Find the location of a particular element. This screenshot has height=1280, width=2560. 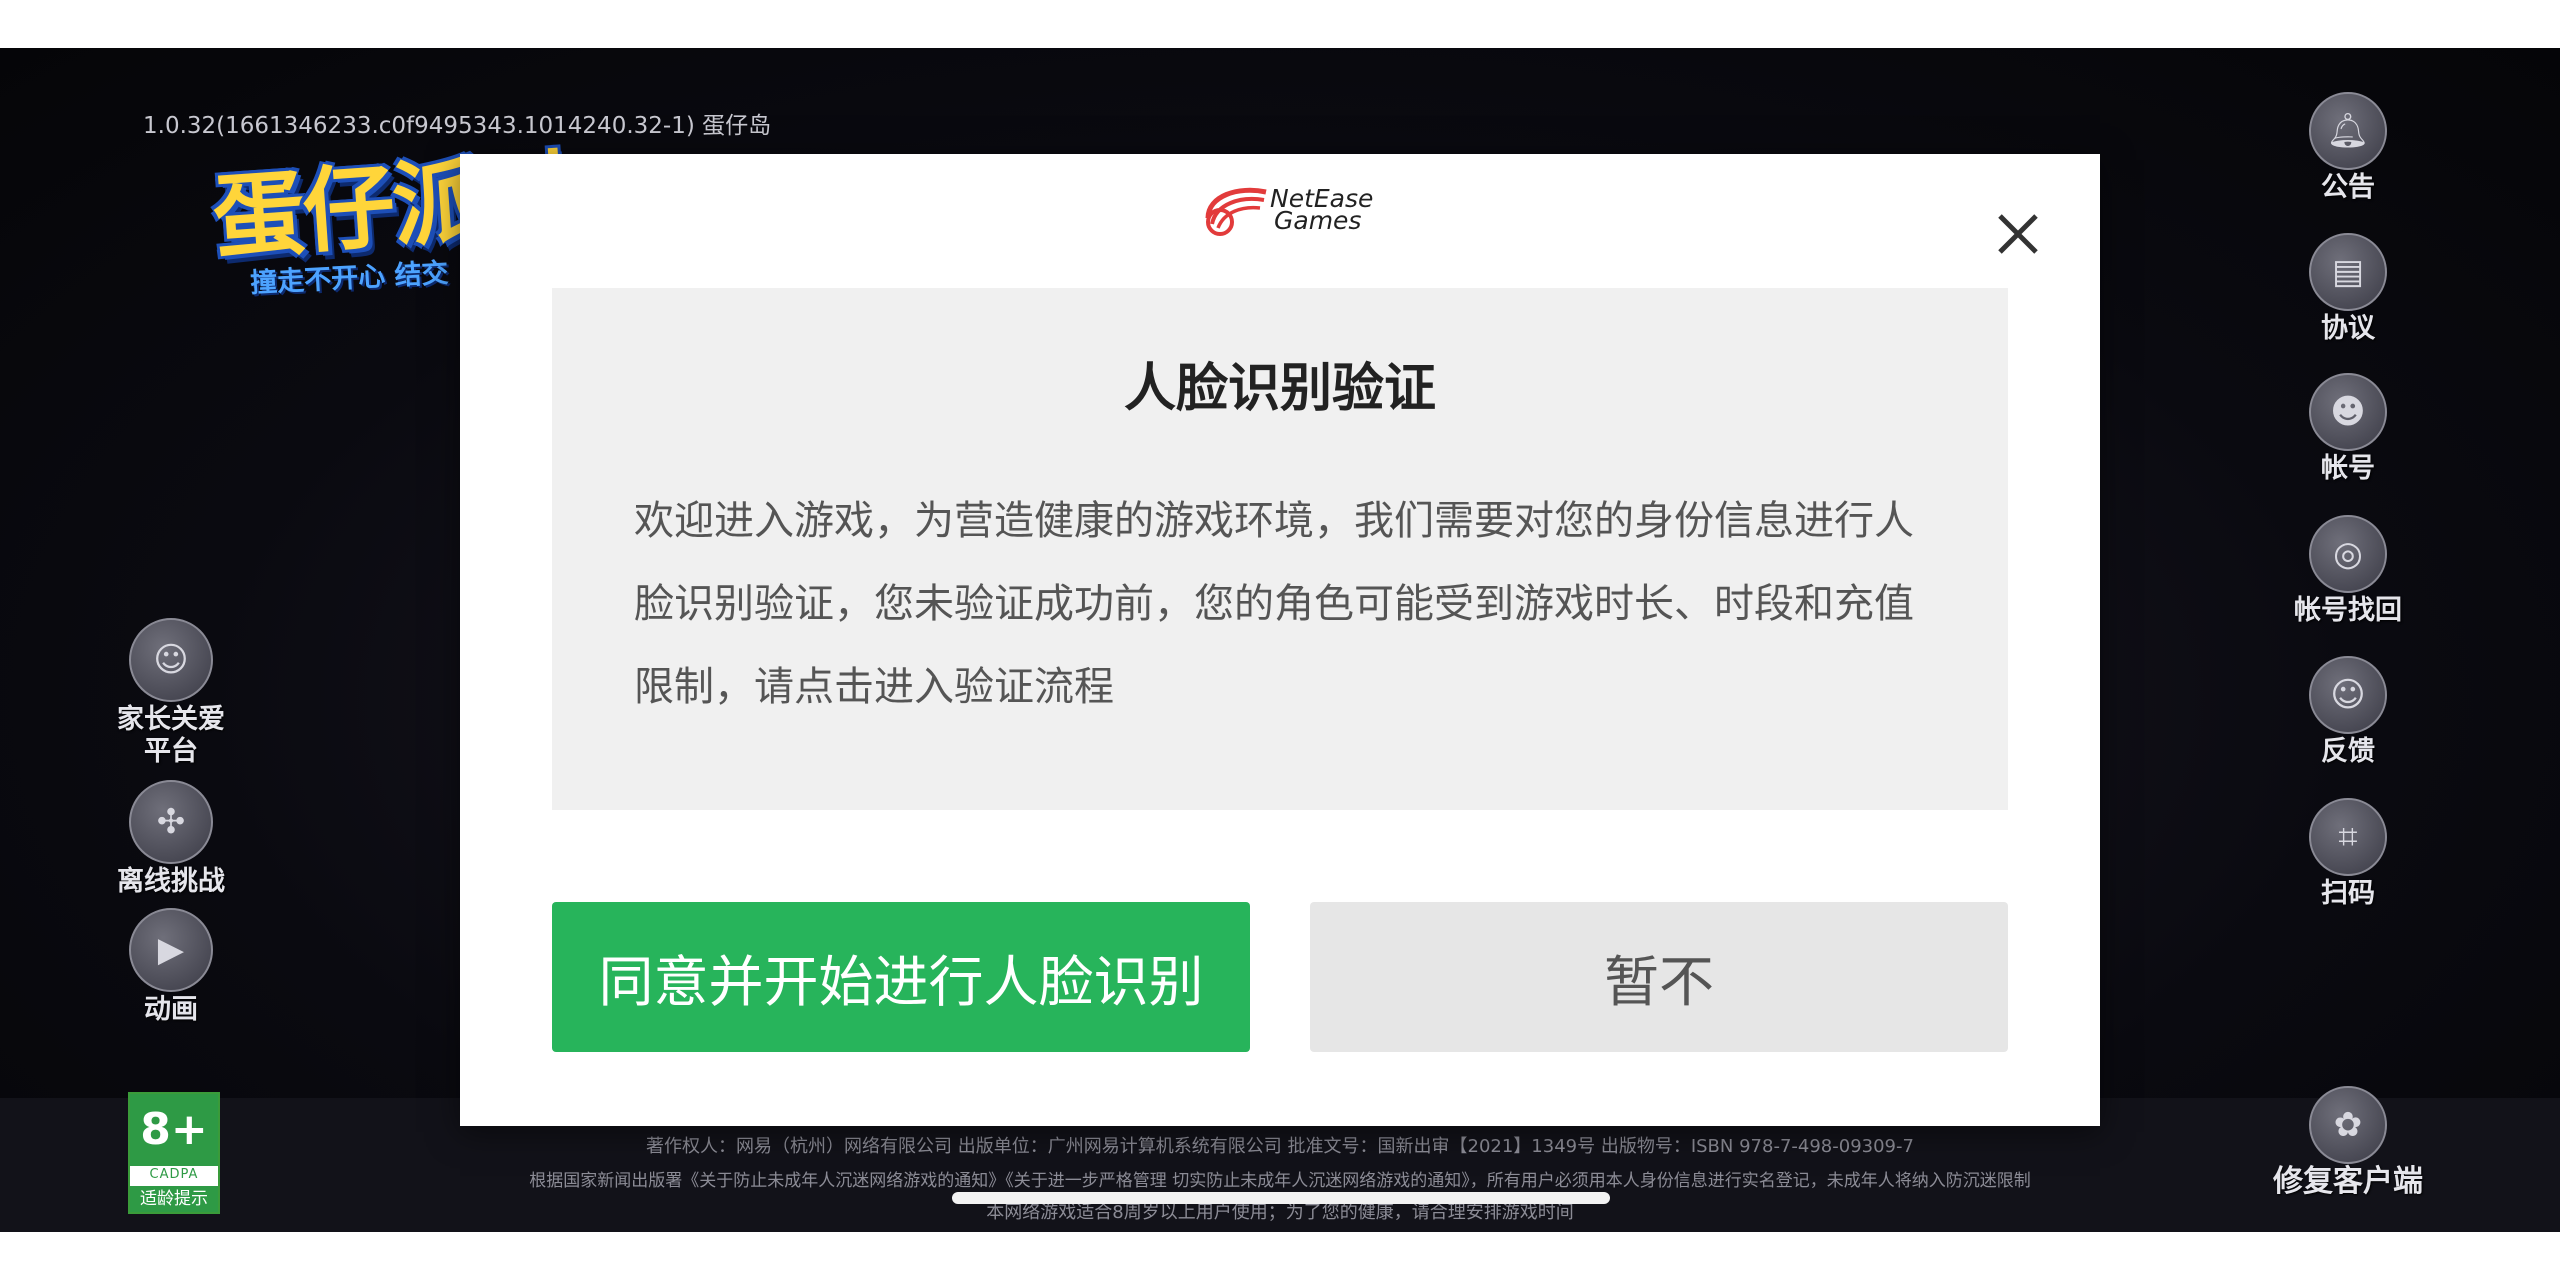

netease-logo-icon is located at coordinates (1236, 211).